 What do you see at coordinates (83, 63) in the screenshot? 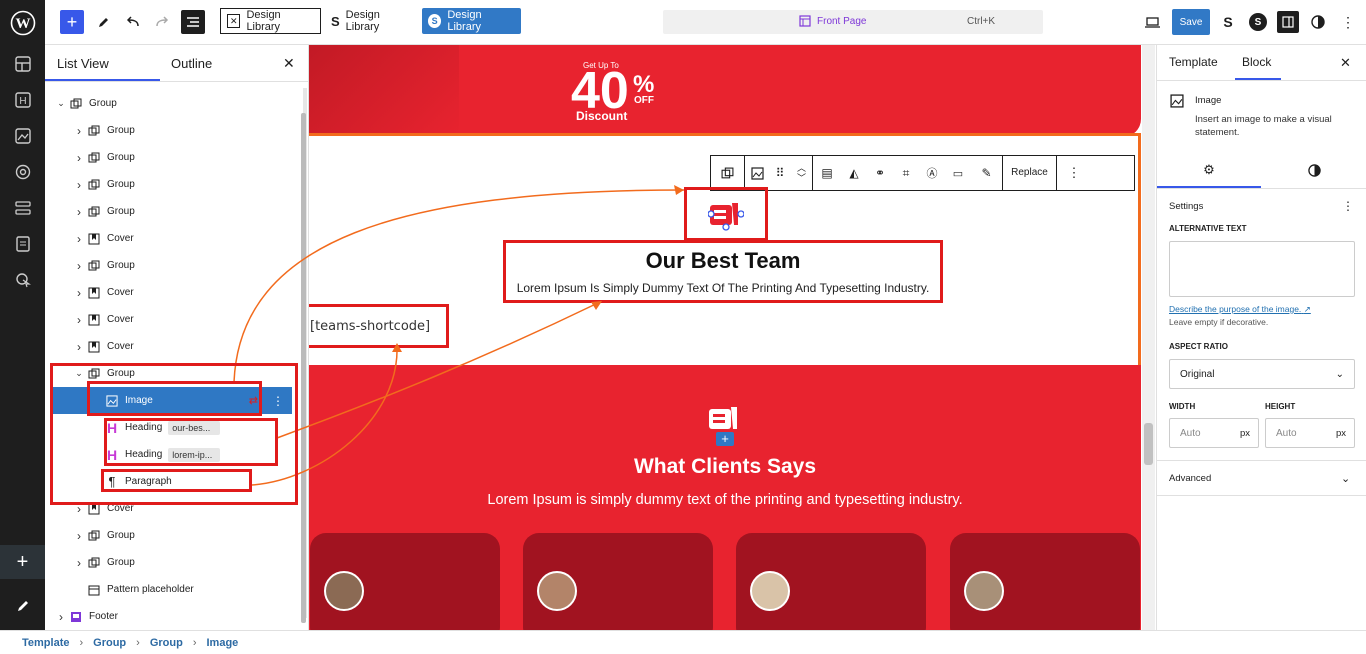
I see `tab-list-view: List View` at bounding box center [83, 63].